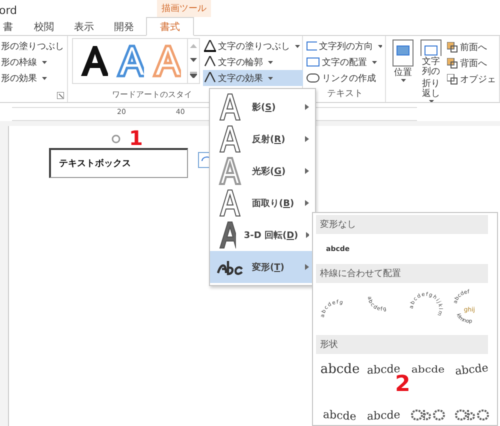  What do you see at coordinates (33, 78) in the screenshot?
I see `shape-style-button: 形の効果` at bounding box center [33, 78].